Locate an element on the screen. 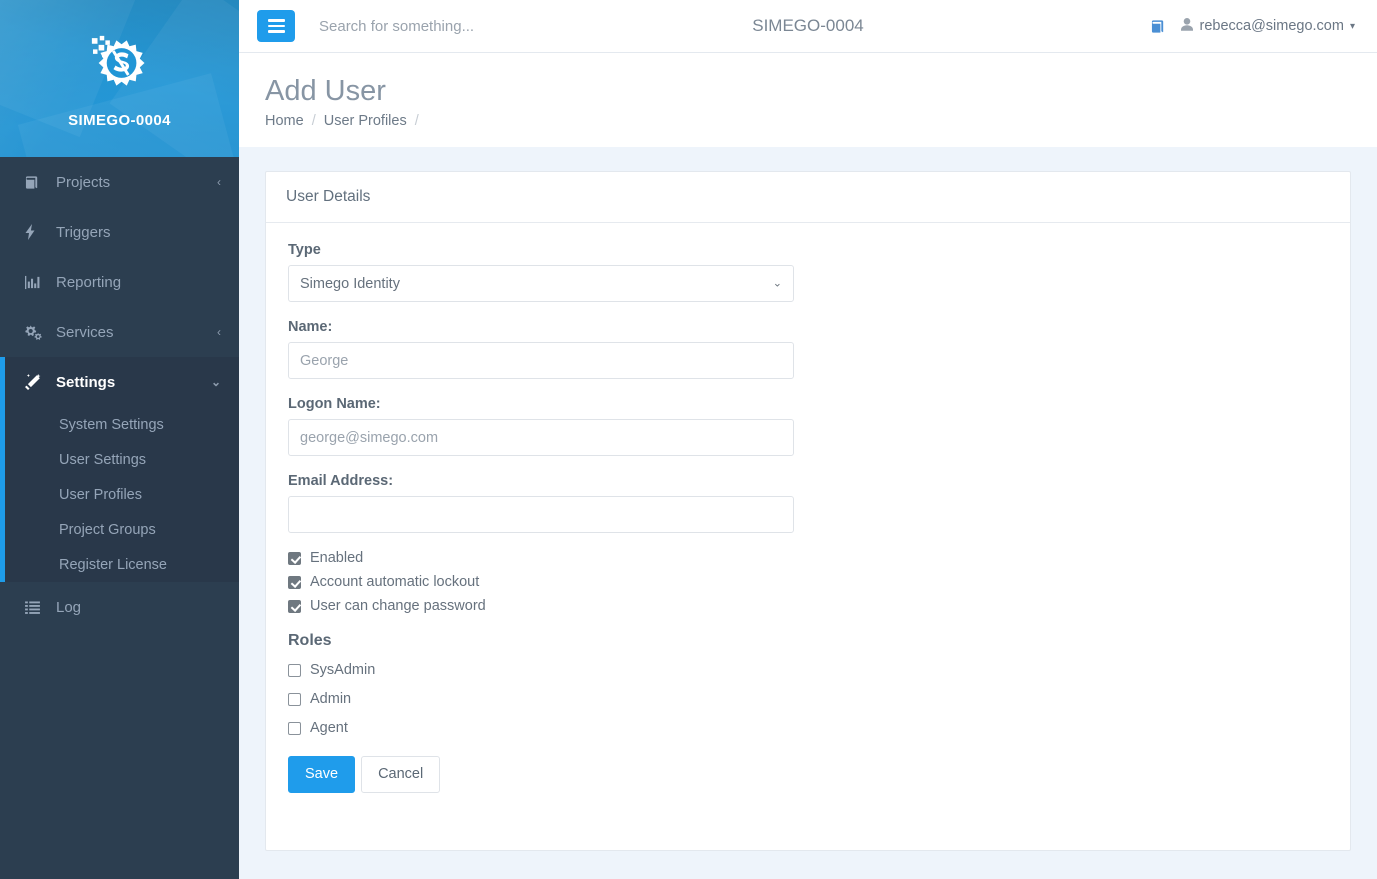  brand-header: SIMEGO-0004 is located at coordinates (119, 78).